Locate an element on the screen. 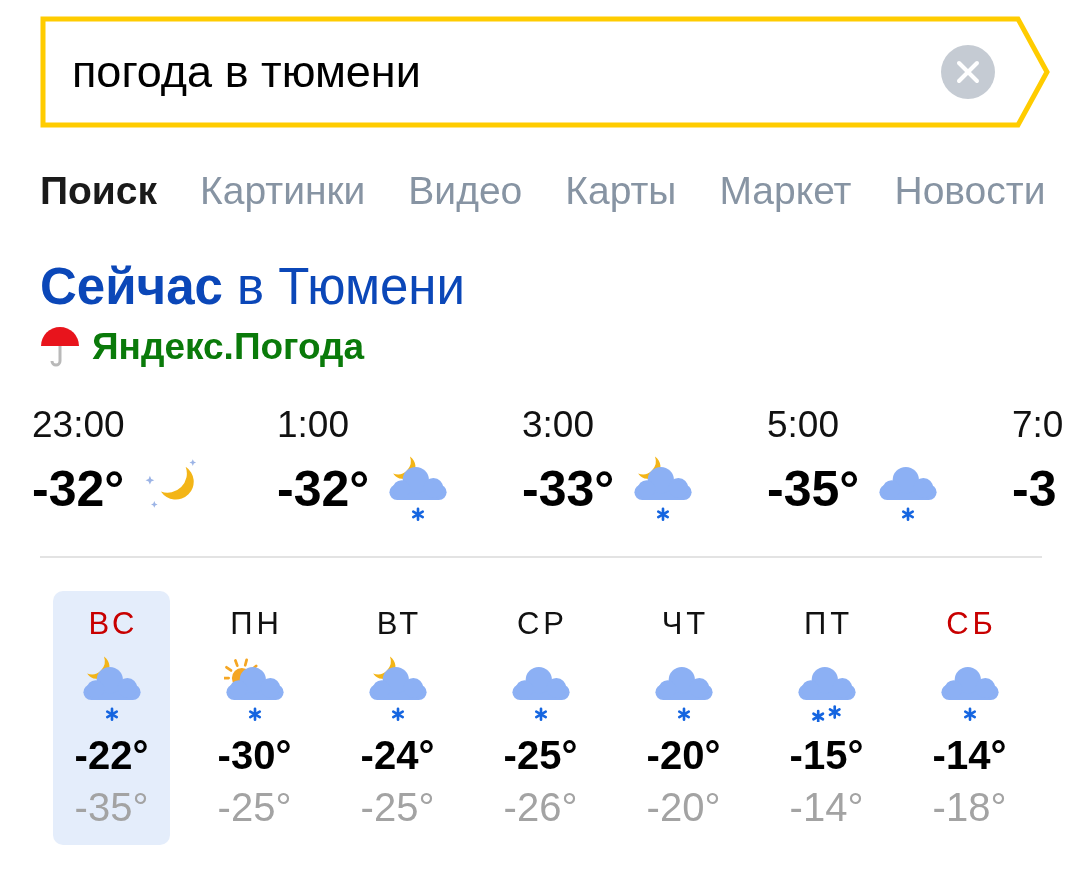 This screenshot has width=1081, height=878. min-temperature: -35° is located at coordinates (111, 807).